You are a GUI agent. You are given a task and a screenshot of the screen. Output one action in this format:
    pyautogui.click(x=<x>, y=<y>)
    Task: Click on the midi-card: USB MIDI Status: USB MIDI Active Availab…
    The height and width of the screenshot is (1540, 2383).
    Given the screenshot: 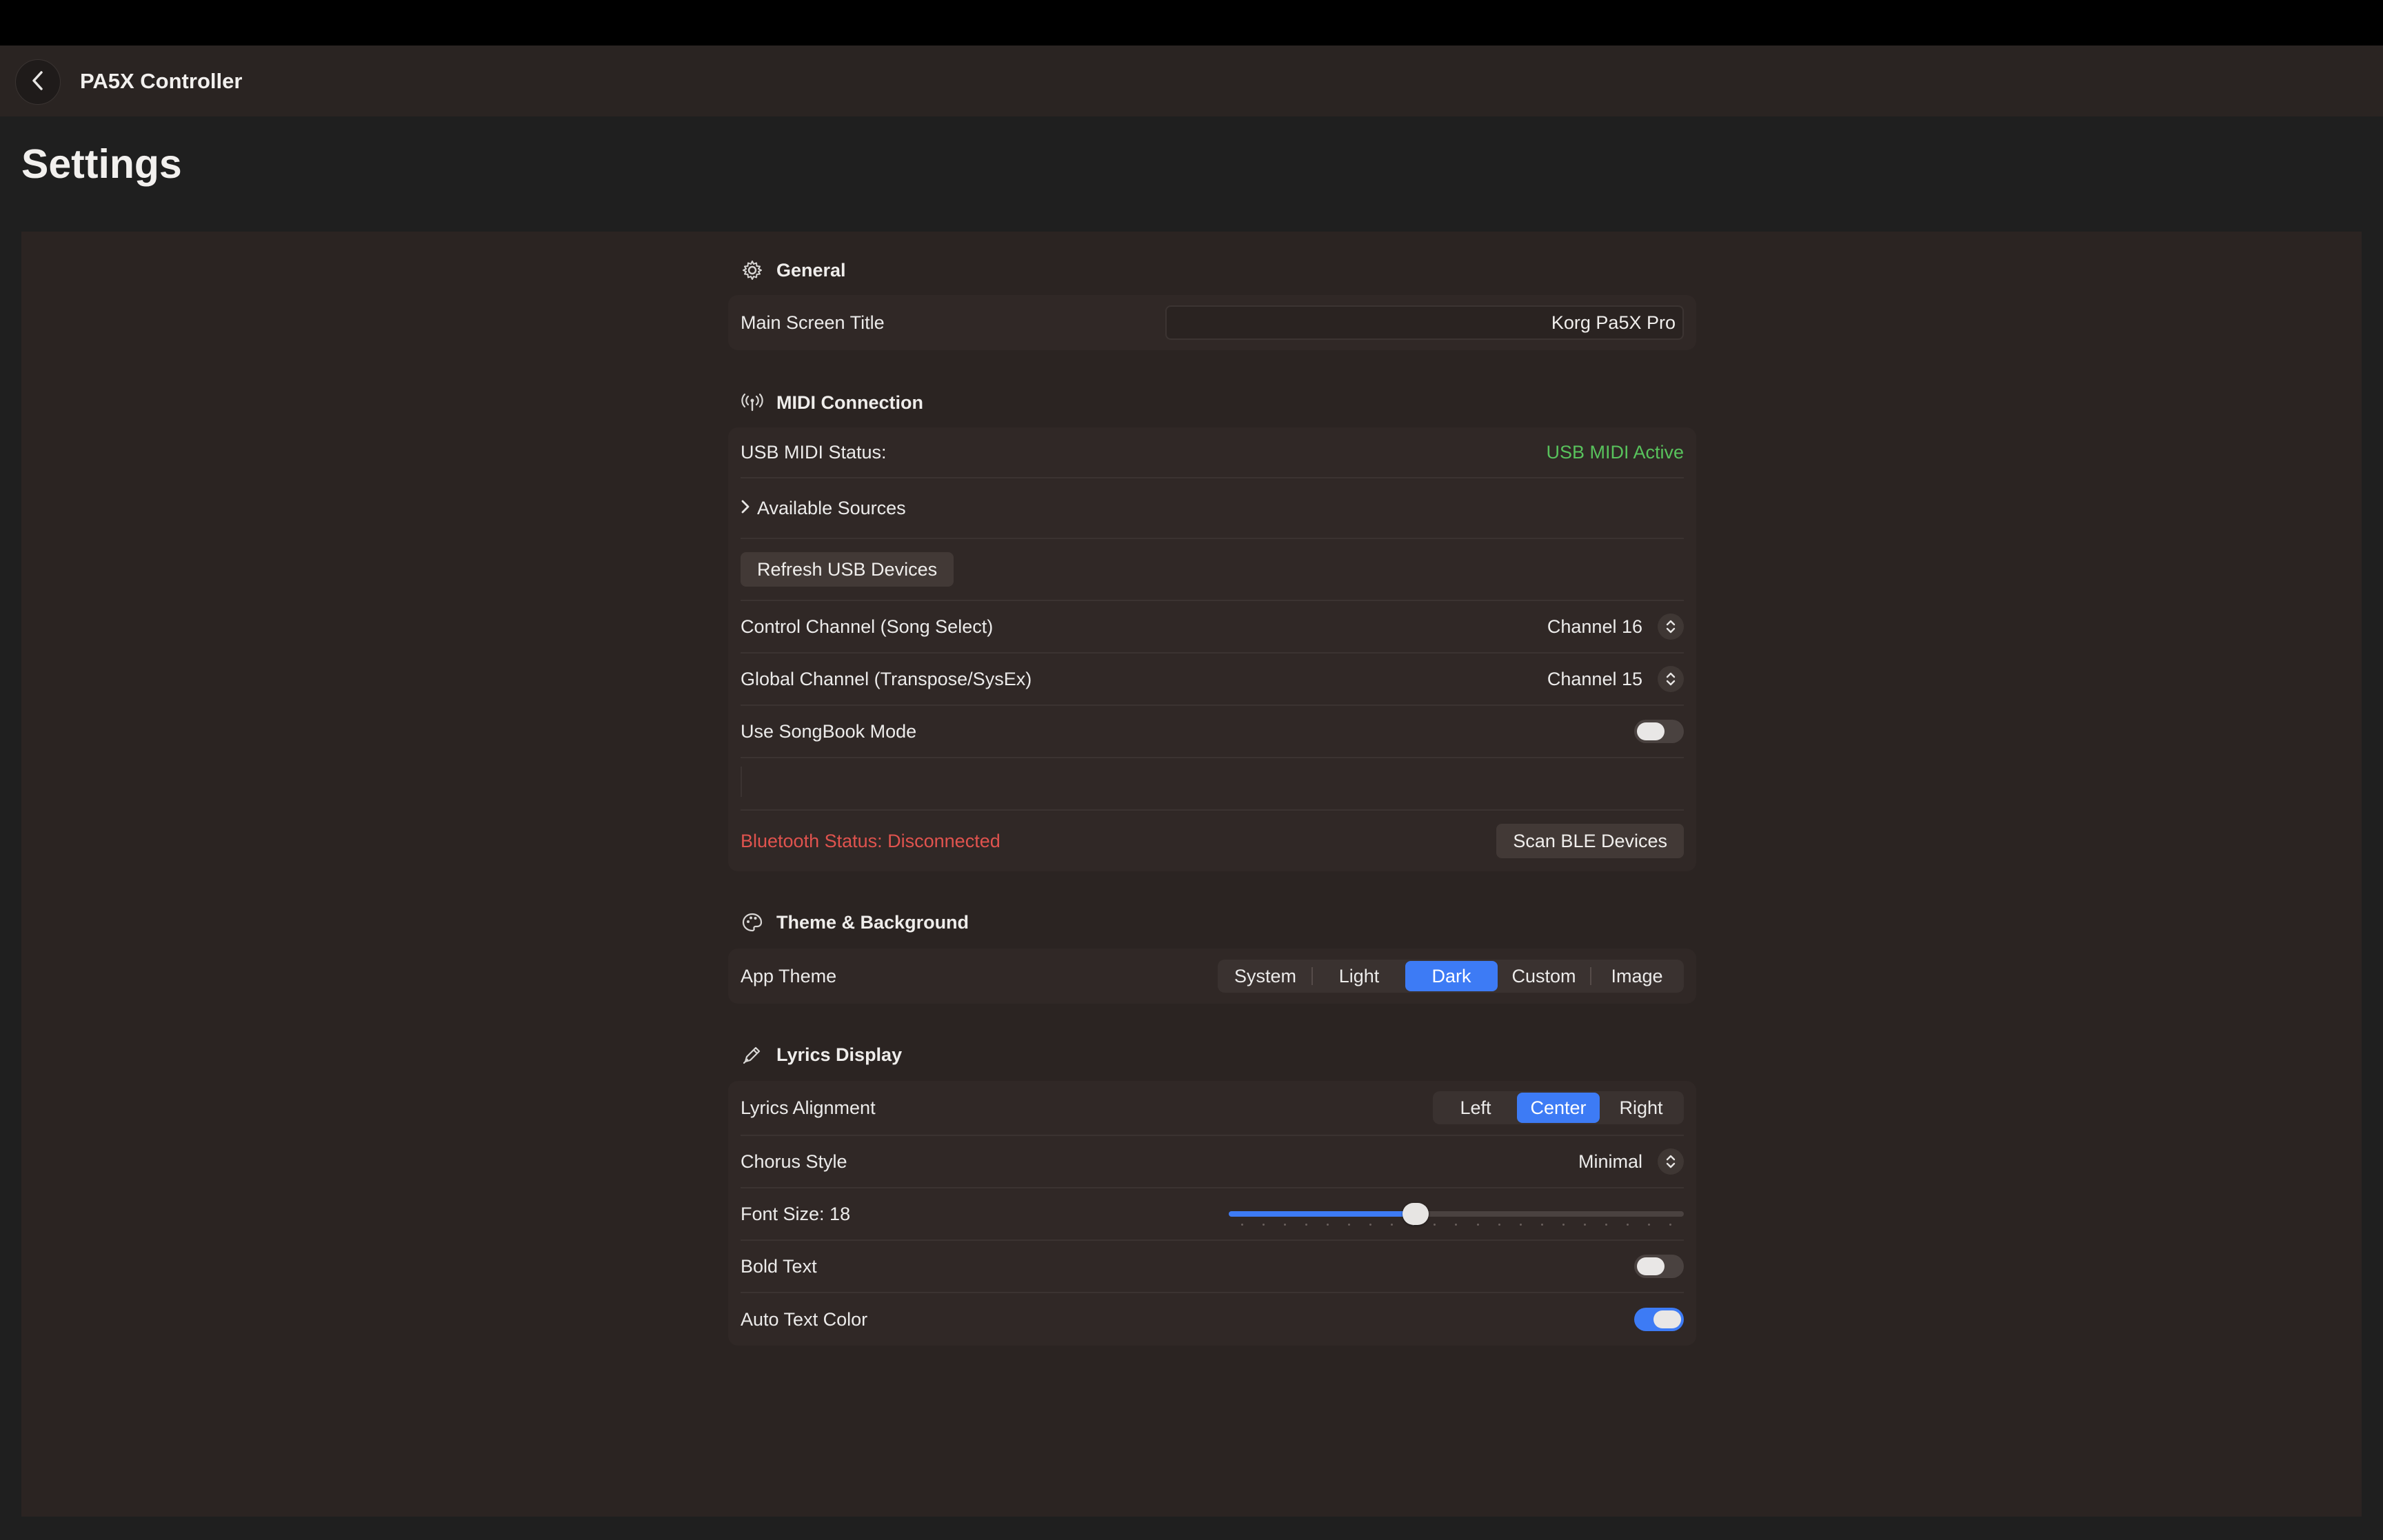 What is the action you would take?
    pyautogui.click(x=1212, y=649)
    